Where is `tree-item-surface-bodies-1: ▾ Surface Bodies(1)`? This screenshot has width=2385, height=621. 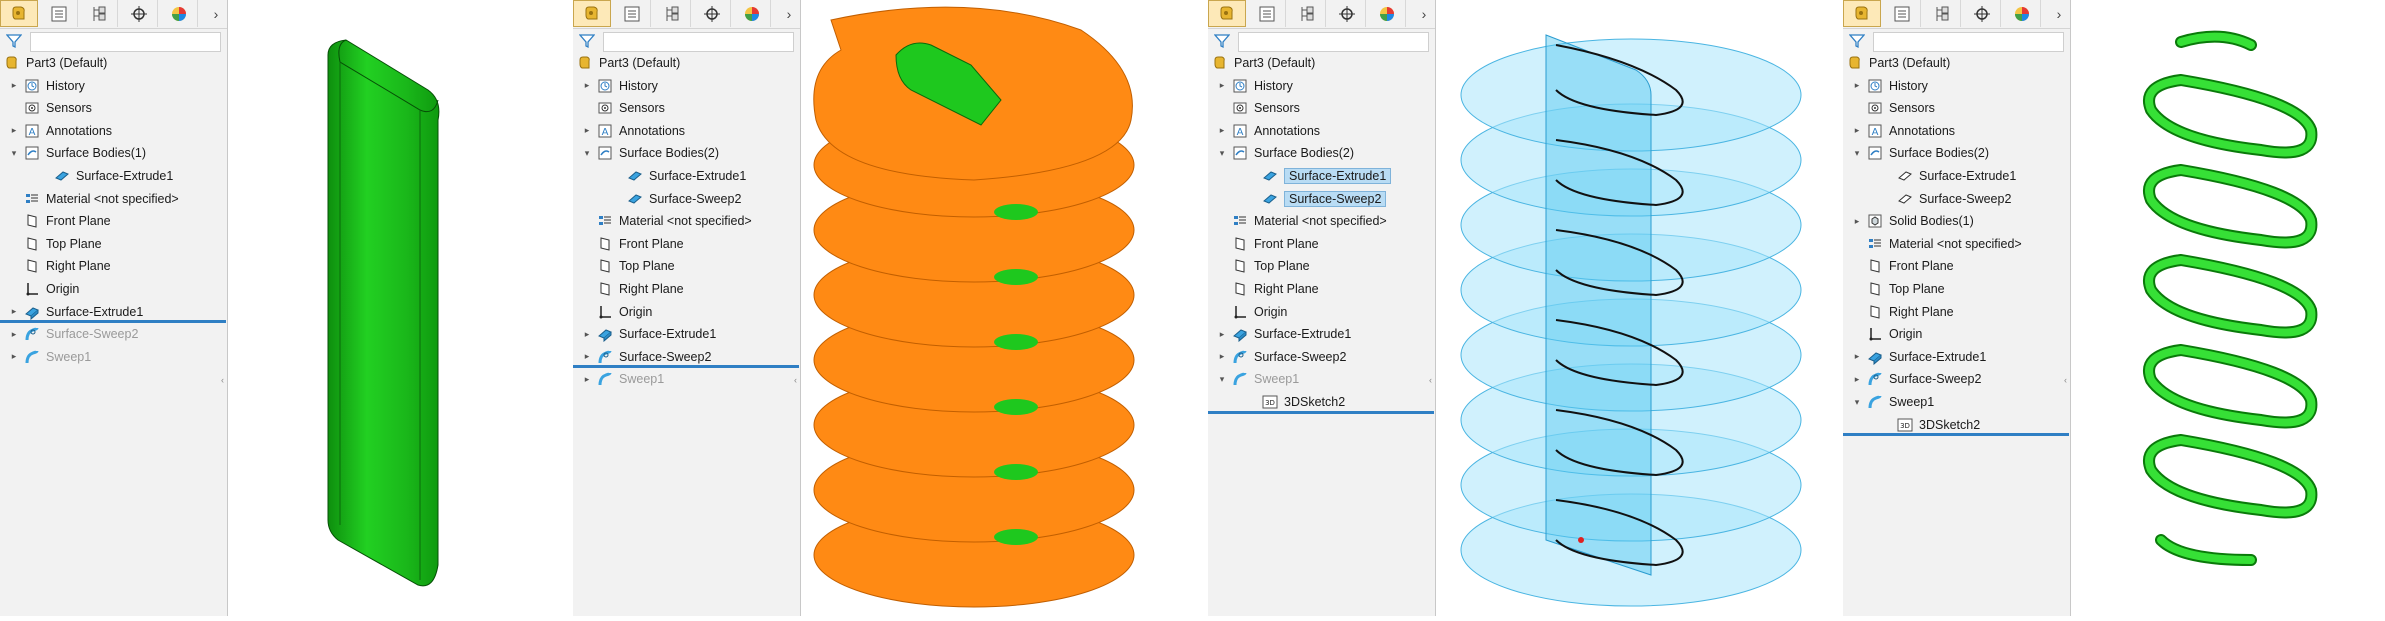
tree-item-surface-bodies-1: ▾ Surface Bodies(1) is located at coordinates (77, 153).